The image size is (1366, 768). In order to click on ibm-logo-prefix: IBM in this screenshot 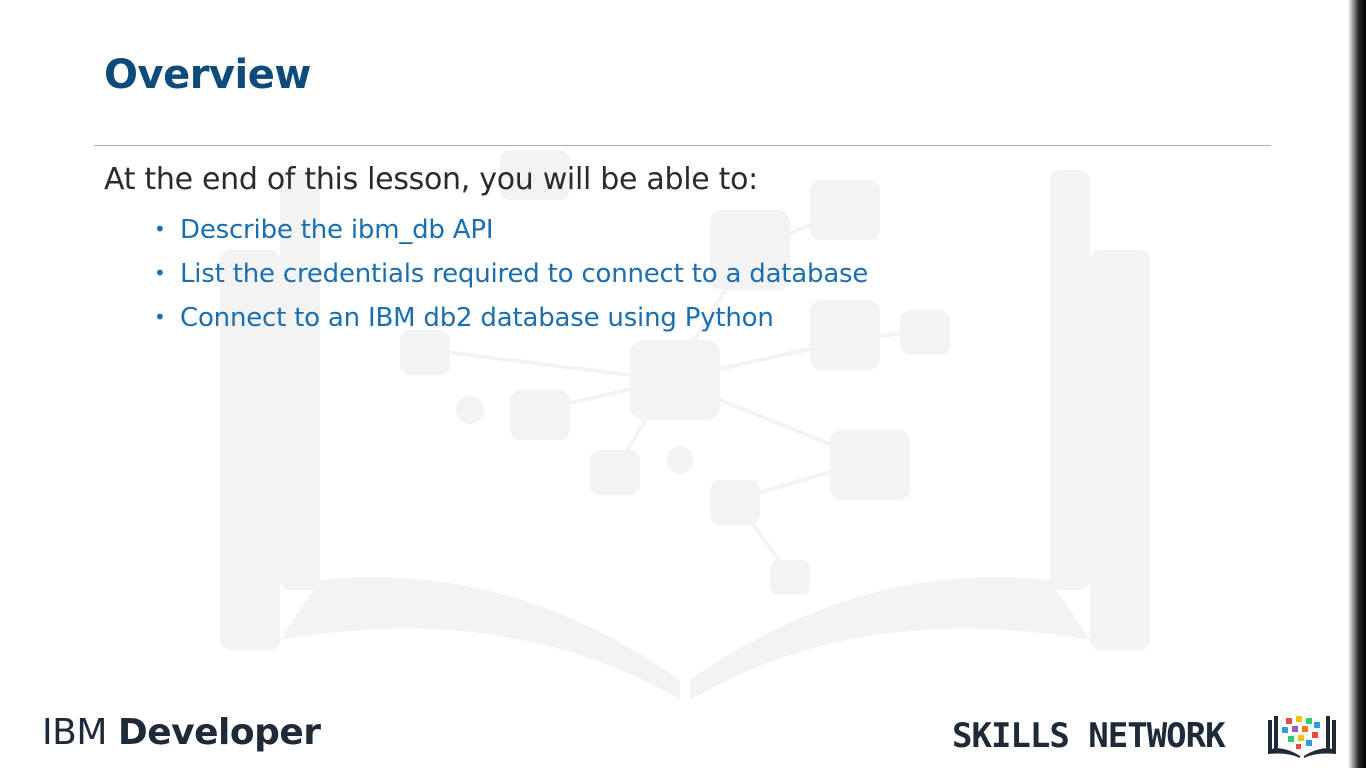, I will do `click(74, 732)`.